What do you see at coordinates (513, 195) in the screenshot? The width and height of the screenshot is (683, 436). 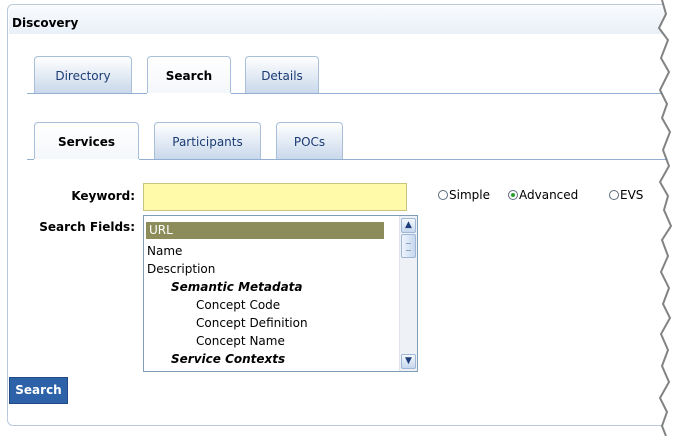 I see `radio-circle-checked` at bounding box center [513, 195].